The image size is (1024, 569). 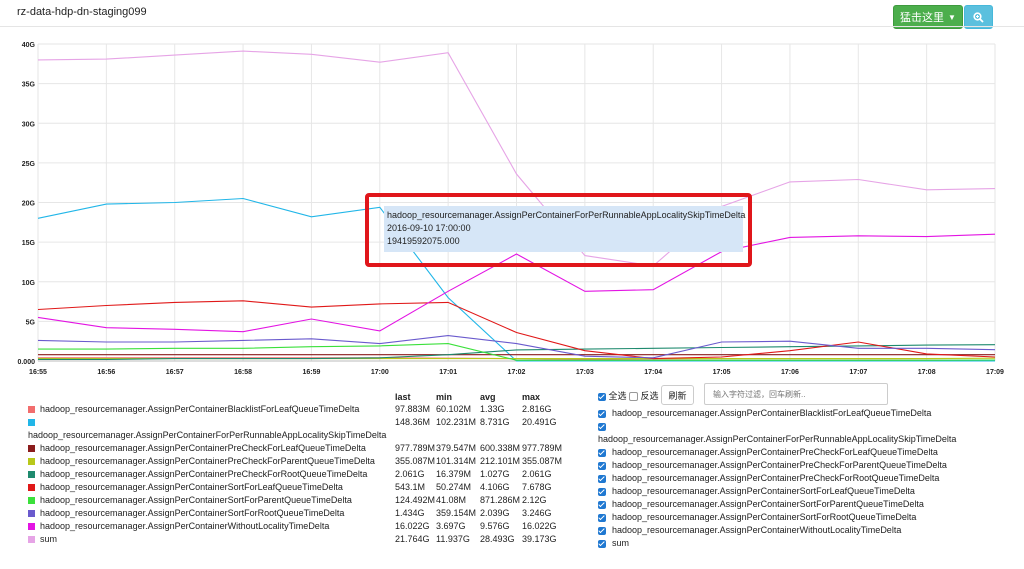 What do you see at coordinates (512, 14) in the screenshot?
I see `top-bar: rz-data-hdp-dn-staging099 猛击这里 ▼` at bounding box center [512, 14].